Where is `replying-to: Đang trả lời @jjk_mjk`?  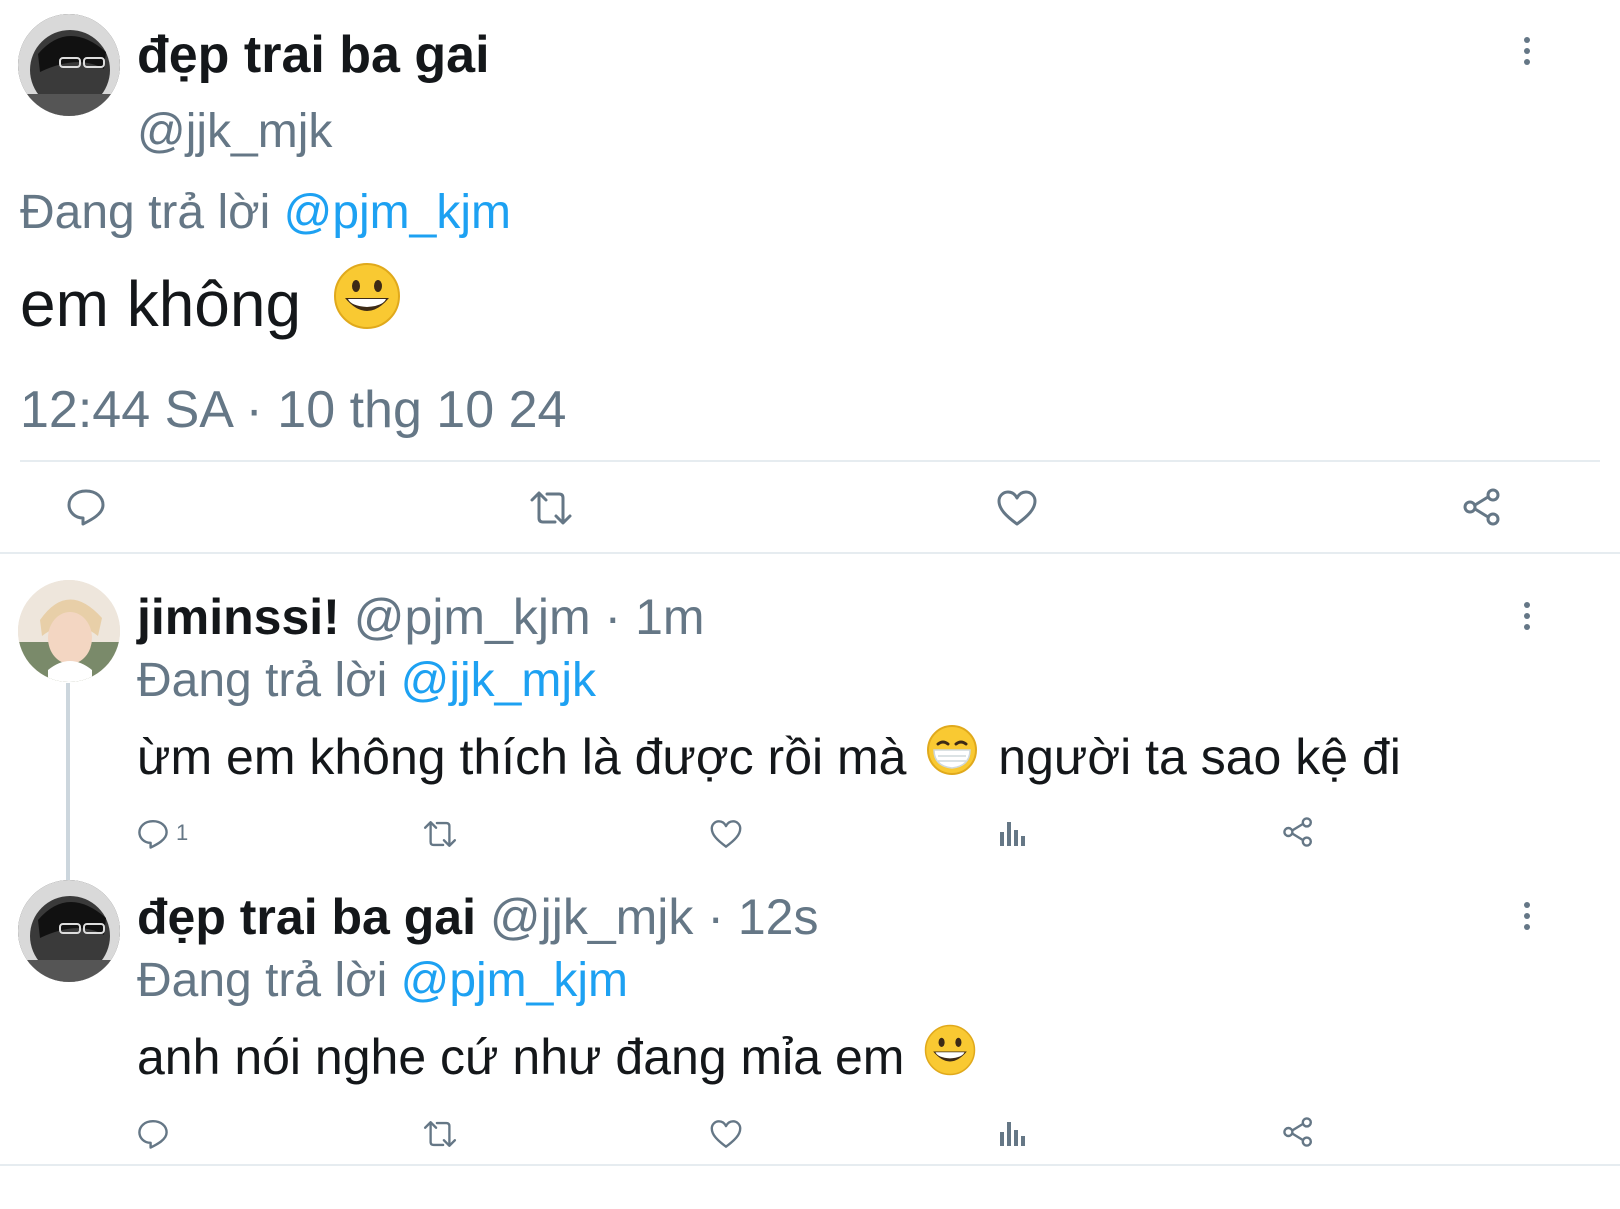
replying-to: Đang trả lời @jjk_mjk is located at coordinates (366, 681).